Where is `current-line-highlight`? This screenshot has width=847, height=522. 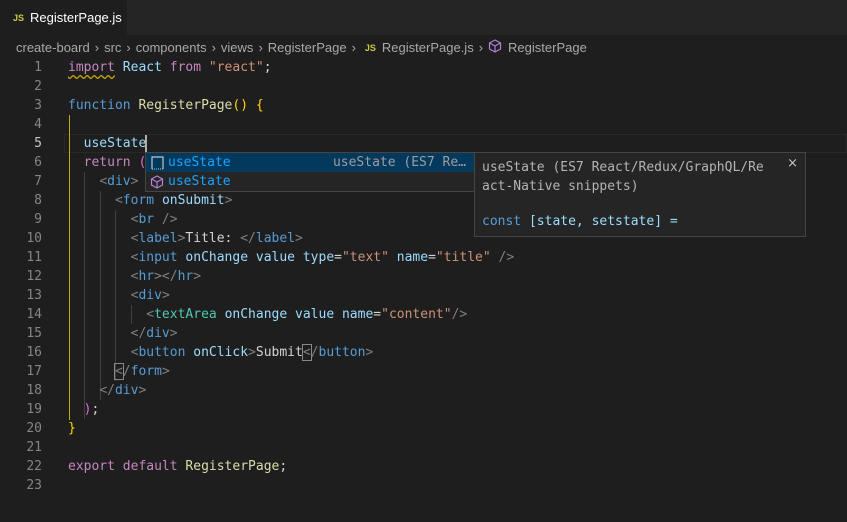
current-line-highlight is located at coordinates (455, 143).